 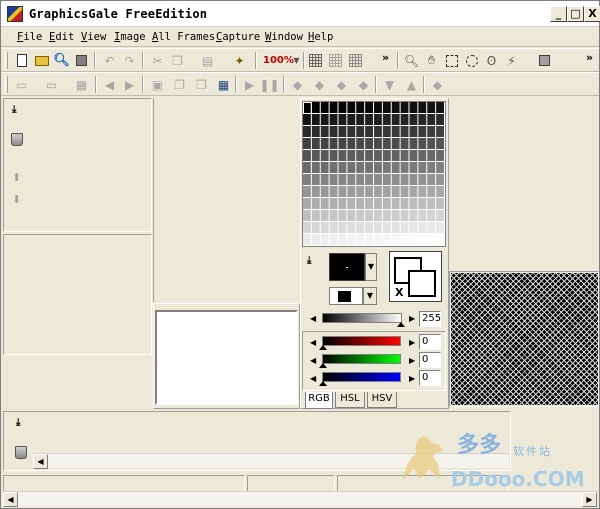 I want to click on ellipse-select-icon, so click(x=471, y=60).